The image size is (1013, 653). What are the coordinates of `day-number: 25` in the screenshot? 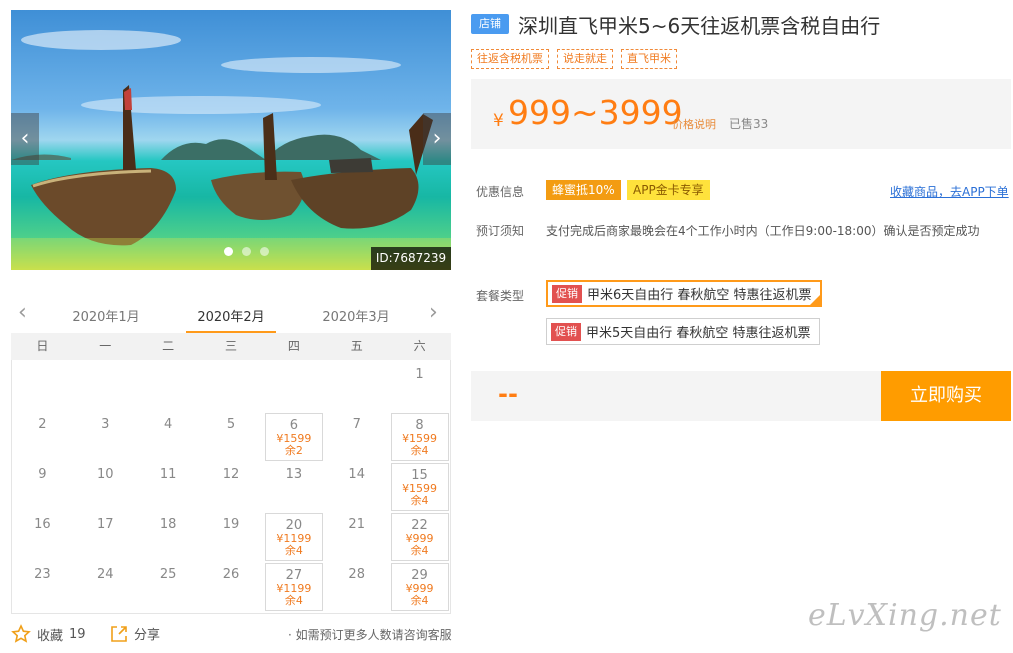 It's located at (168, 574).